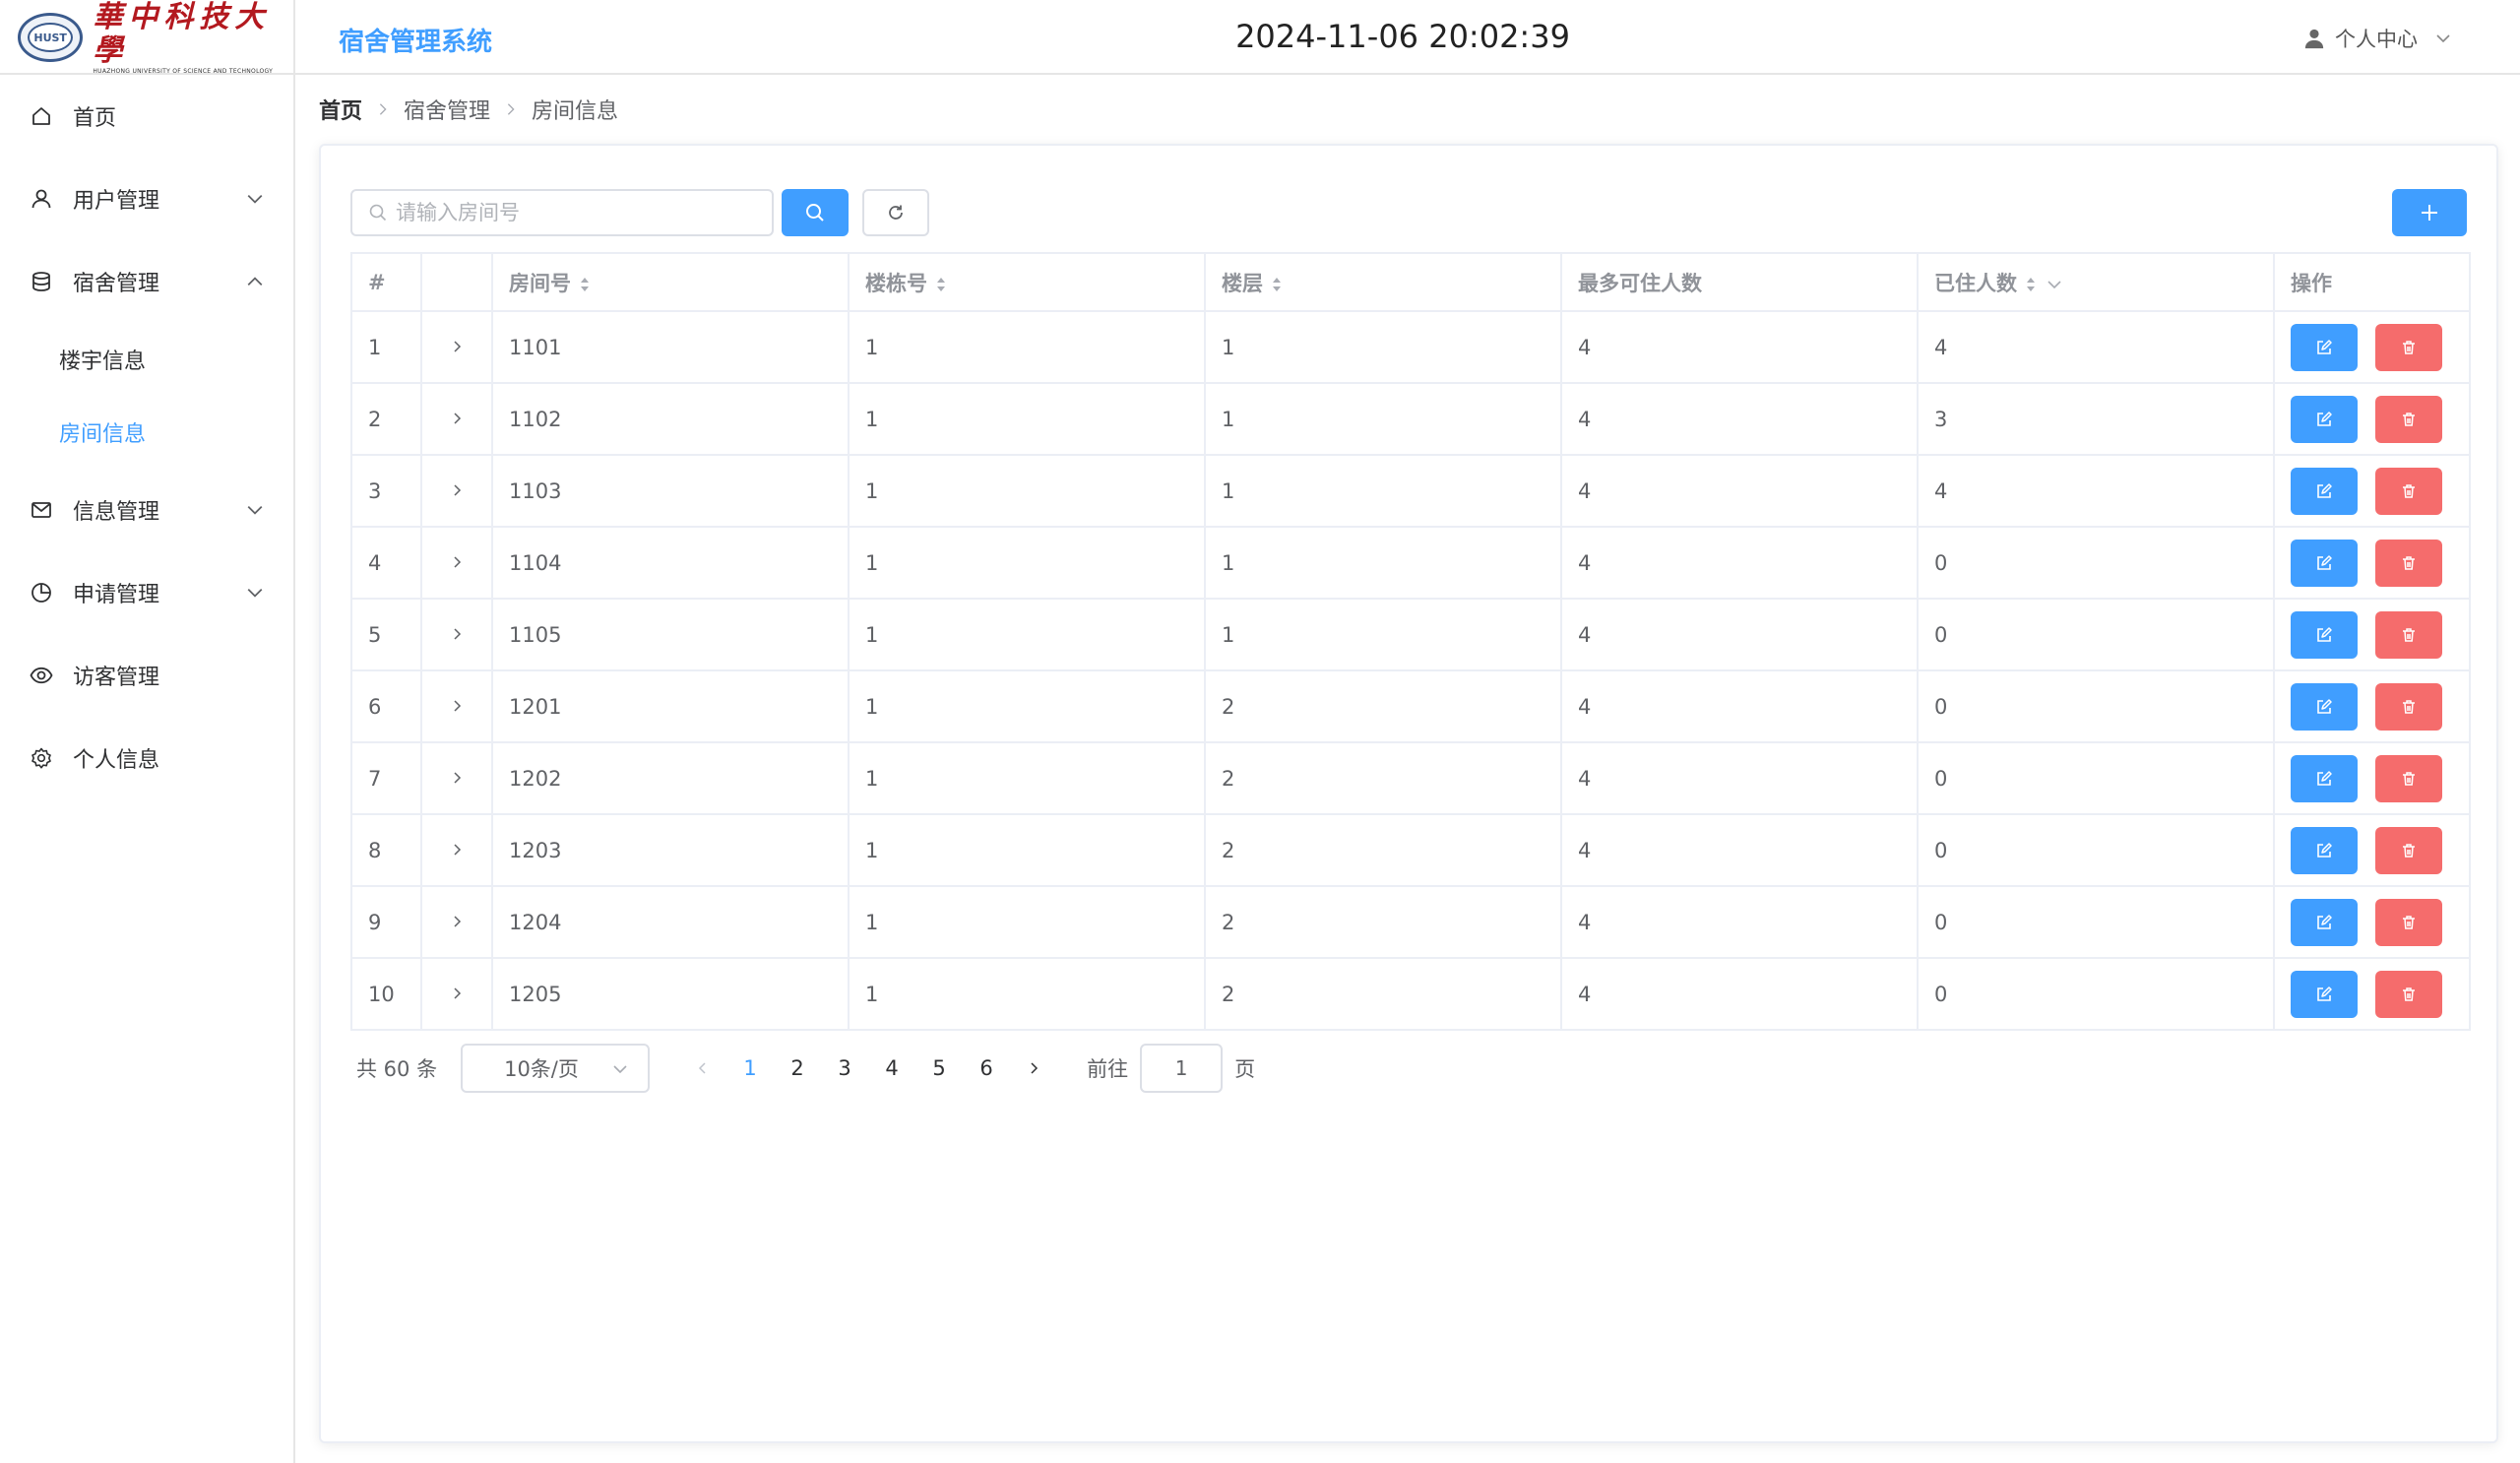  Describe the element at coordinates (1383, 283) in the screenshot. I see `column-header-floor: 楼层` at that location.